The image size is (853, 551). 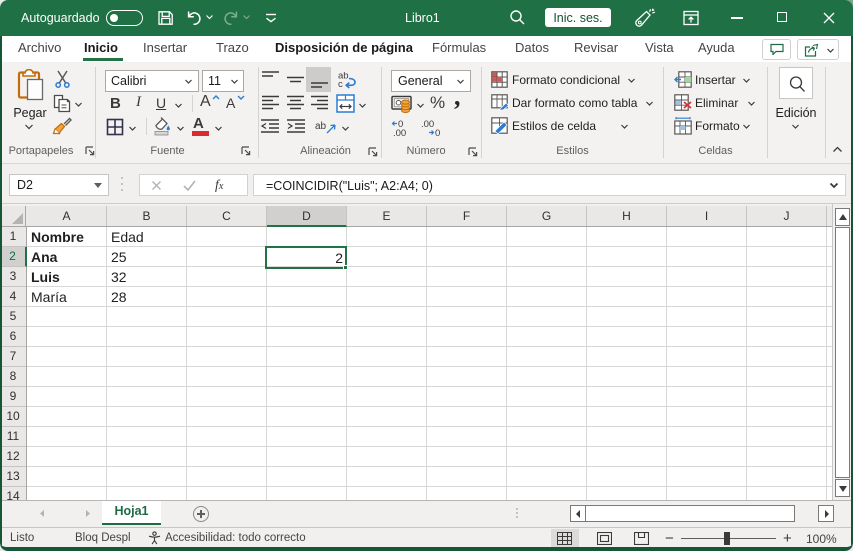 What do you see at coordinates (321, 126) in the screenshot?
I see `svg-text: ab` at bounding box center [321, 126].